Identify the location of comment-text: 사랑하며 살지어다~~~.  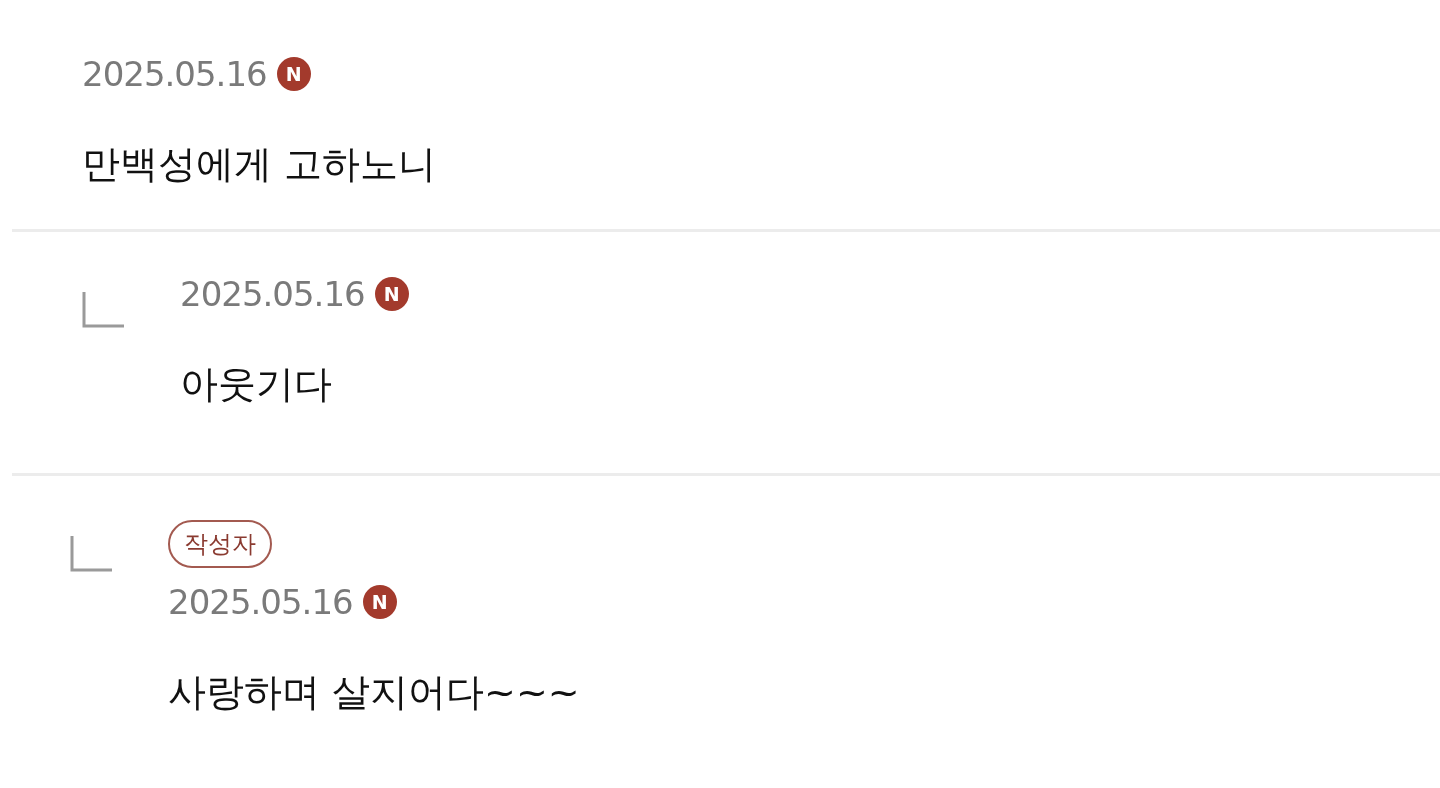
(374, 692).